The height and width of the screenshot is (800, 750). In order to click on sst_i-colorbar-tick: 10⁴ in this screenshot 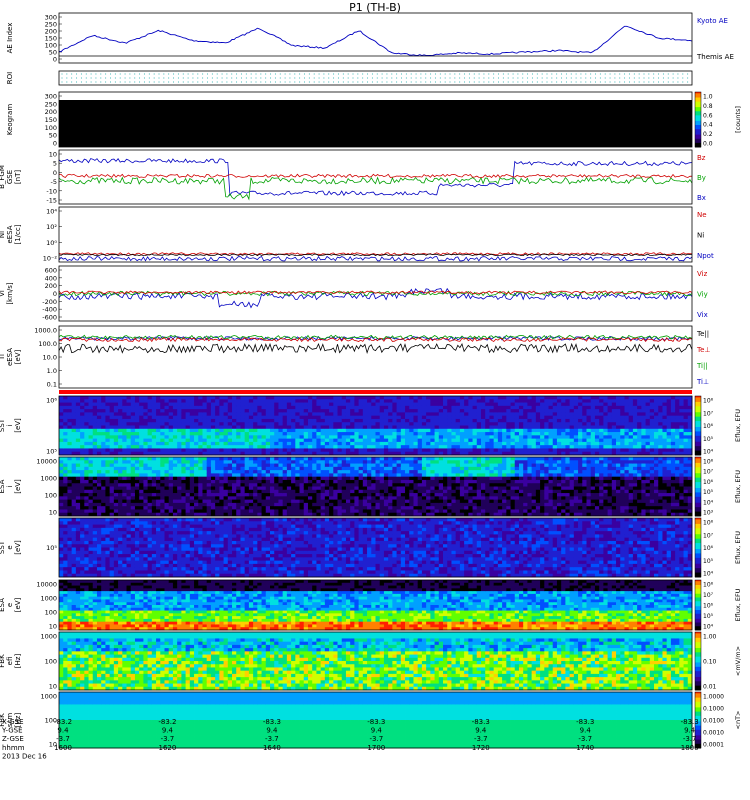, I will do `click(708, 452)`.